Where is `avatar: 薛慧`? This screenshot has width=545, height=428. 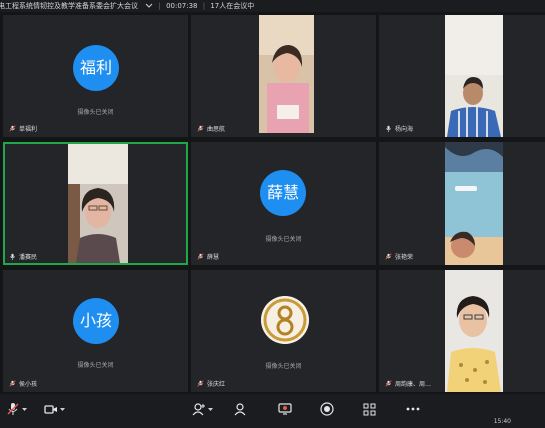
avatar: 薛慧 is located at coordinates (283, 193).